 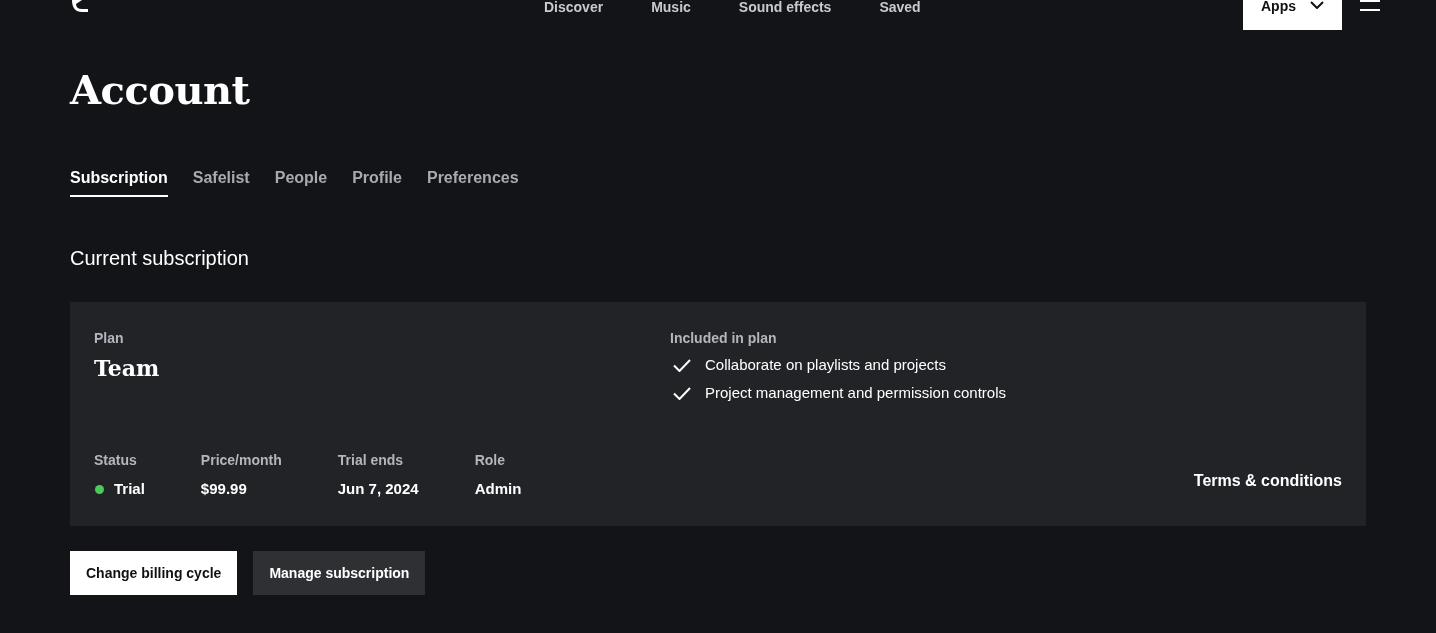 What do you see at coordinates (490, 460) in the screenshot?
I see `detail-label: Role` at bounding box center [490, 460].